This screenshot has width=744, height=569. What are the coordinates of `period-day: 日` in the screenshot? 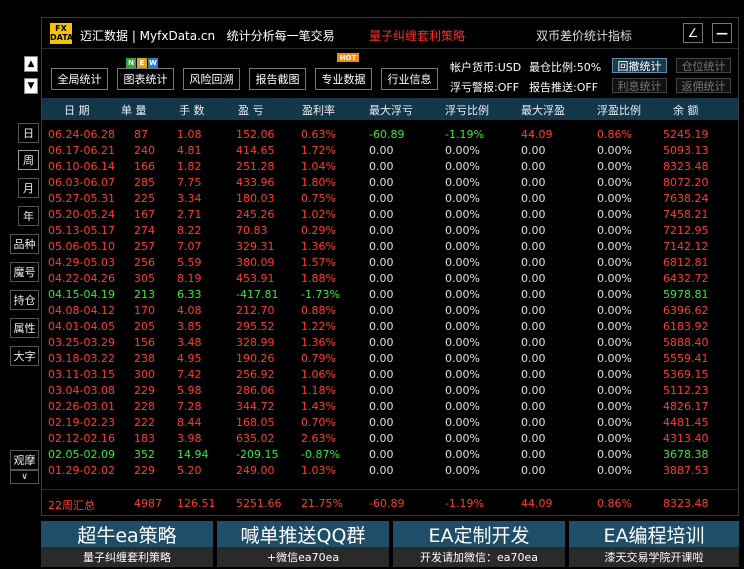 It's located at (28, 133).